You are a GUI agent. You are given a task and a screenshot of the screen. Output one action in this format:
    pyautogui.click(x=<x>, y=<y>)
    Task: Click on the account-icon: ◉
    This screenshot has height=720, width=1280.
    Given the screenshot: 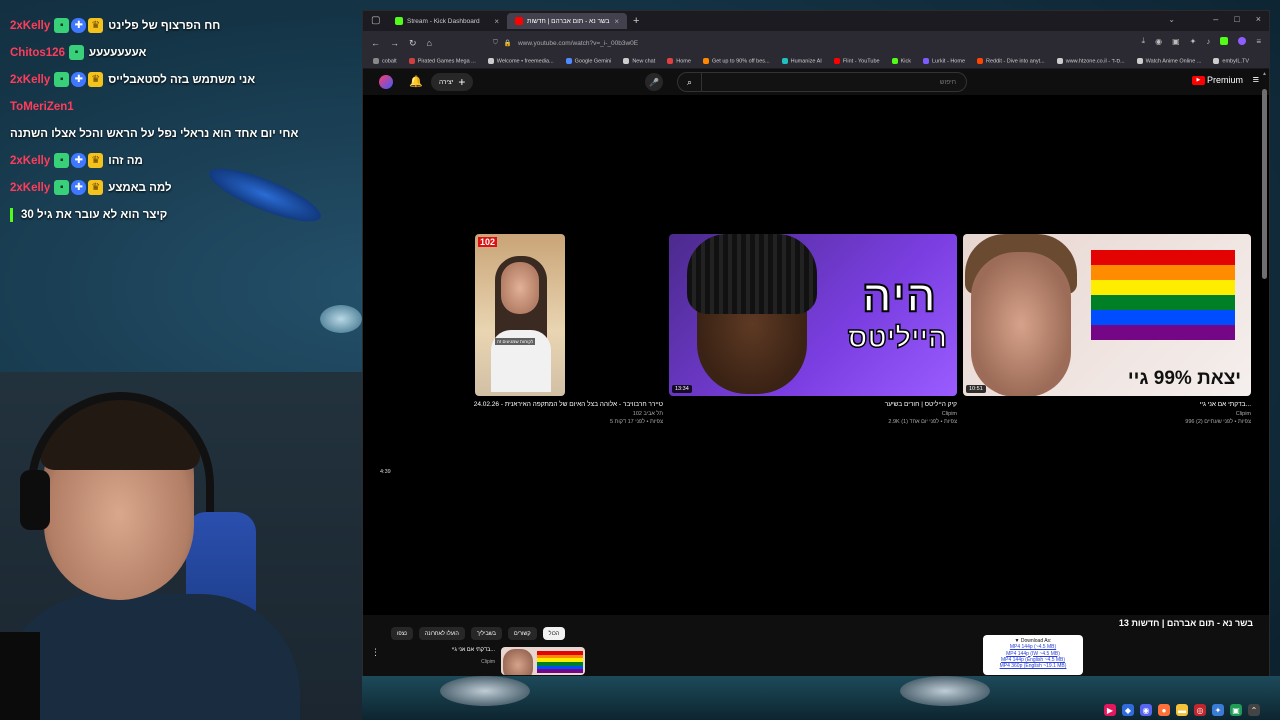 What is the action you would take?
    pyautogui.click(x=1158, y=41)
    